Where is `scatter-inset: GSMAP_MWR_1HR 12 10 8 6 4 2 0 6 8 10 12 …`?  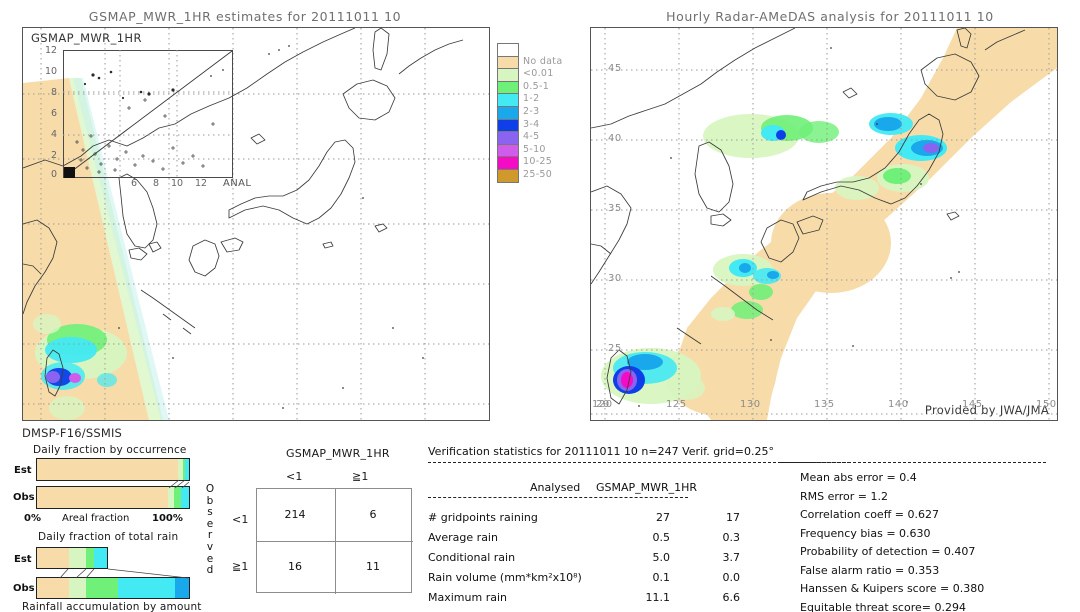
scatter-inset: GSMAP_MWR_1HR 12 10 8 6 4 2 0 6 8 10 12 … is located at coordinates (148, 108).